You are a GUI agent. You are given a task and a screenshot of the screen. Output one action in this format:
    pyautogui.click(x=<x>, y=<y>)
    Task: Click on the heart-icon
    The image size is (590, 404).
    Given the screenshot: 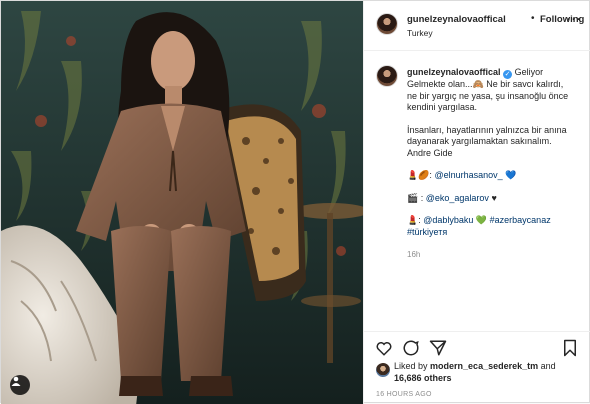 What is the action you would take?
    pyautogui.click(x=384, y=348)
    